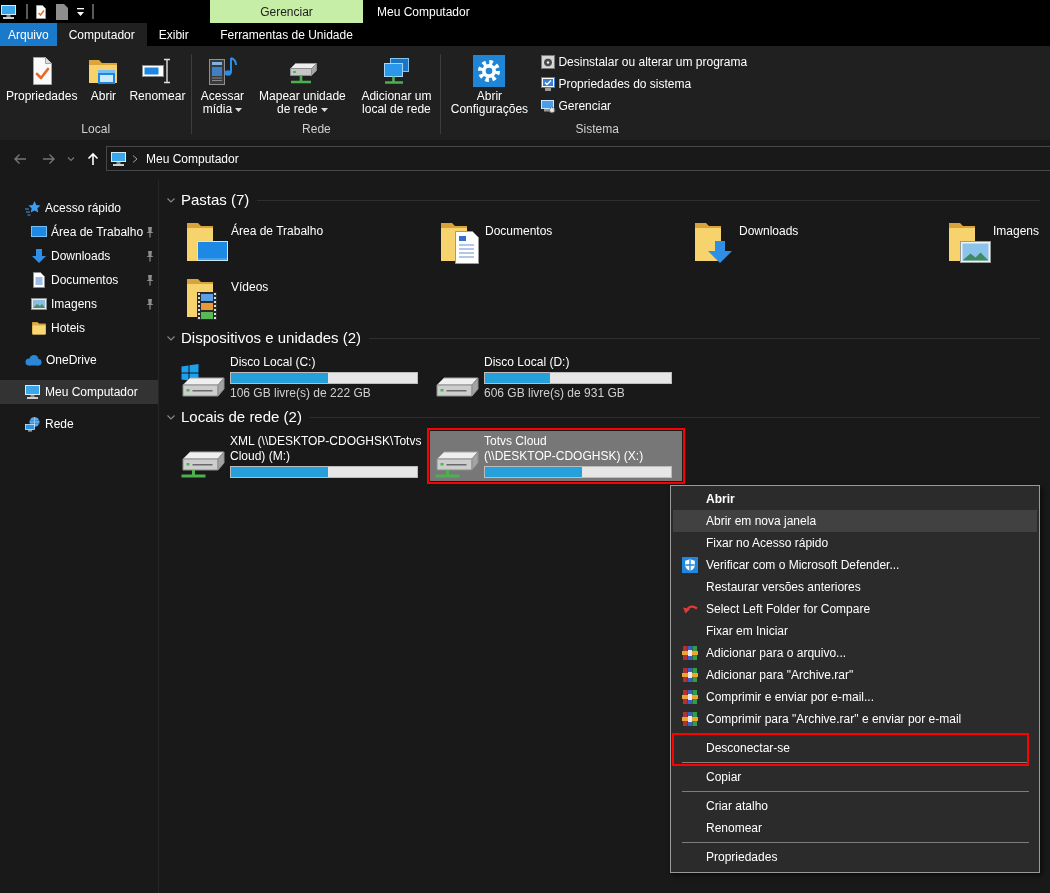 The image size is (1050, 893). I want to click on nav-item: Documentos, so click(79, 280).